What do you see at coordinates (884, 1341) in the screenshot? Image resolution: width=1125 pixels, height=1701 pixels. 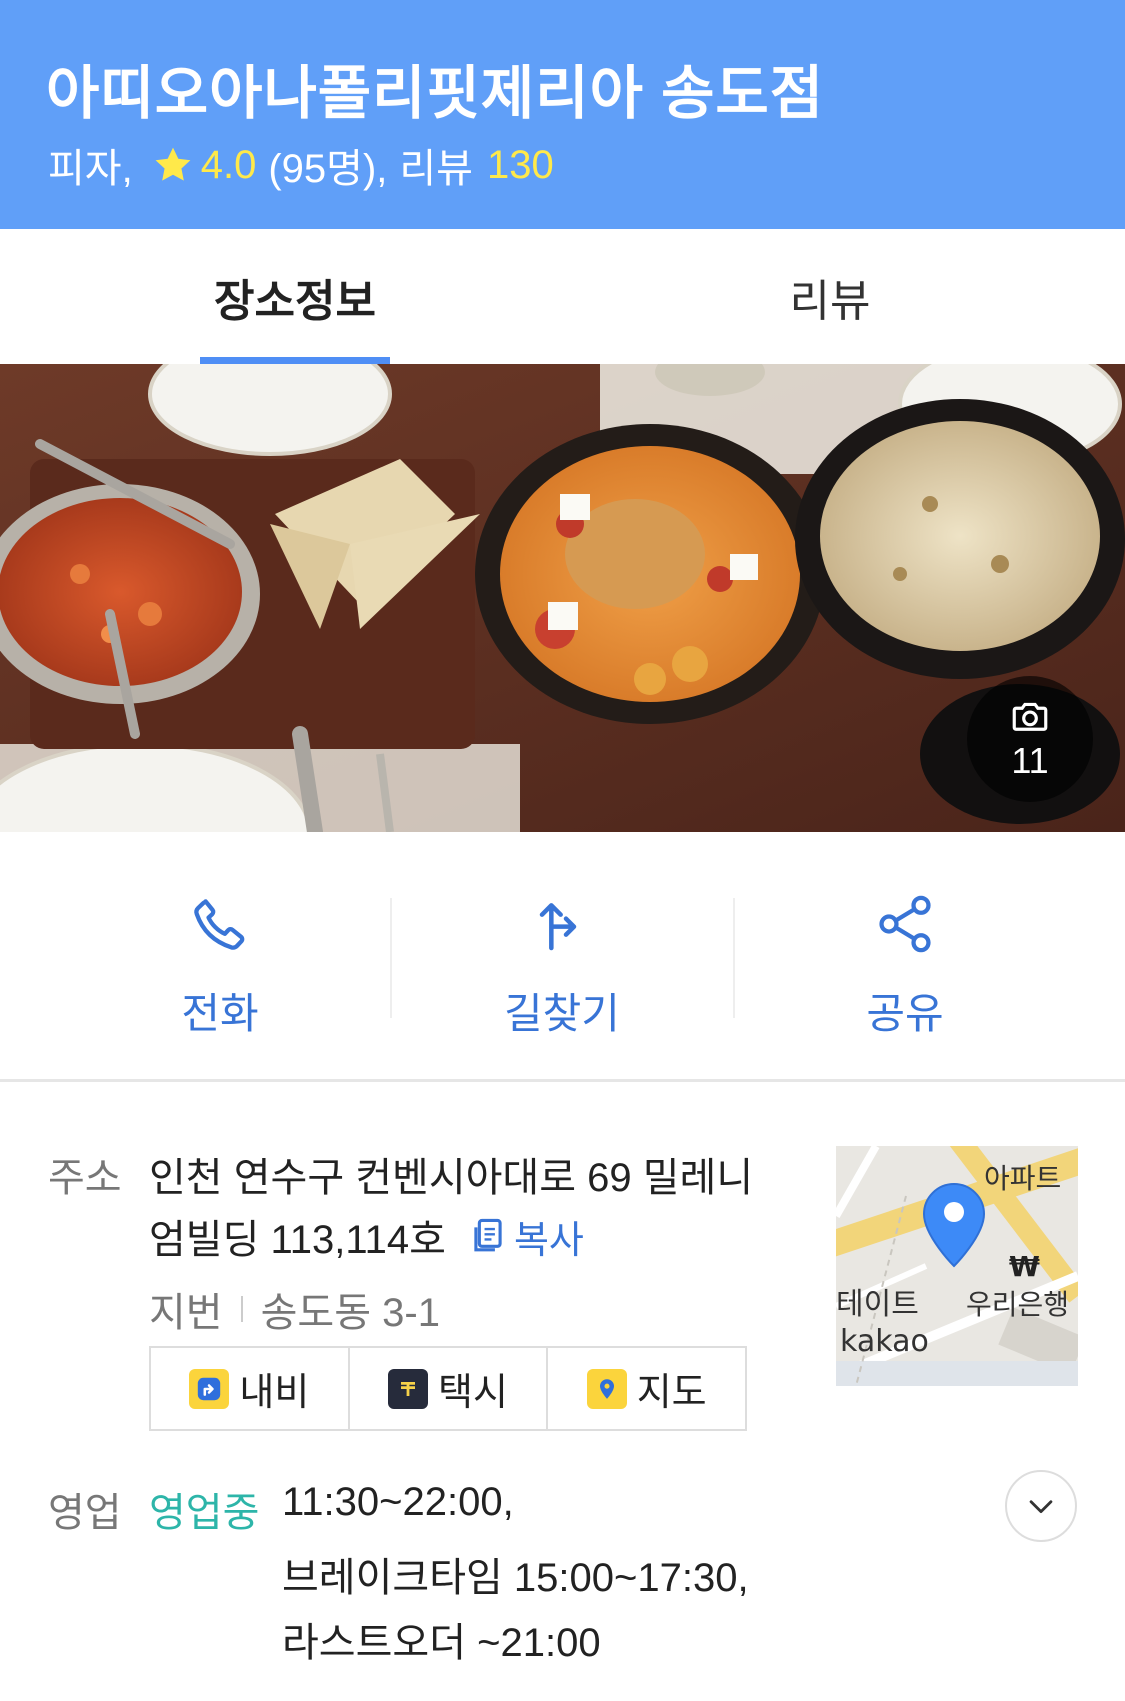 I see `map-watermark: kakao` at bounding box center [884, 1341].